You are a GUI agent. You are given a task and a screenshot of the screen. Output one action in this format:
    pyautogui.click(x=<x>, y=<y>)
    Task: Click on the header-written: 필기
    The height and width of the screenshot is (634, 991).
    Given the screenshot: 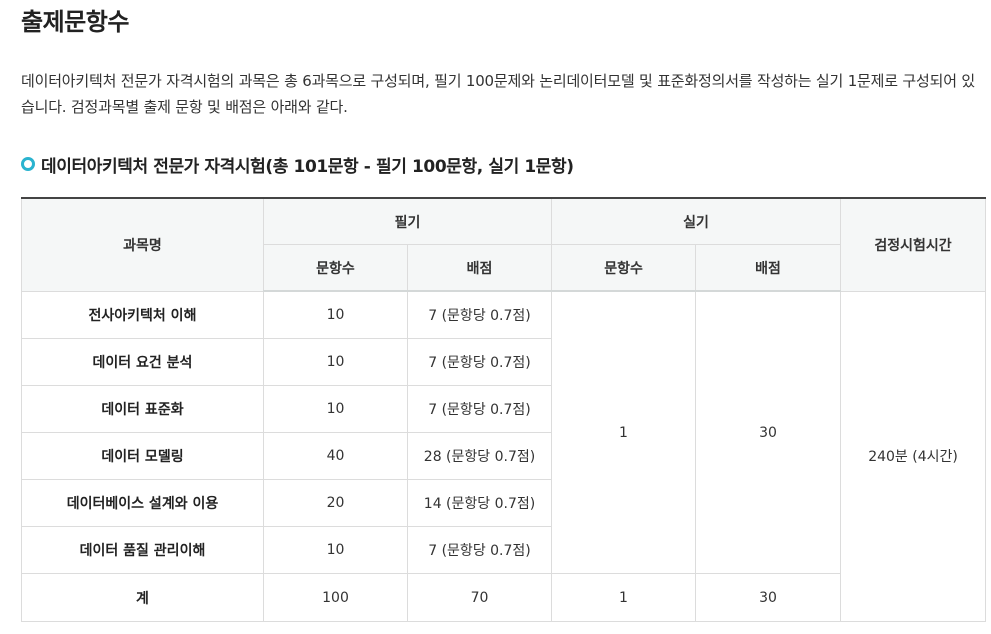 What is the action you would take?
    pyautogui.click(x=407, y=221)
    